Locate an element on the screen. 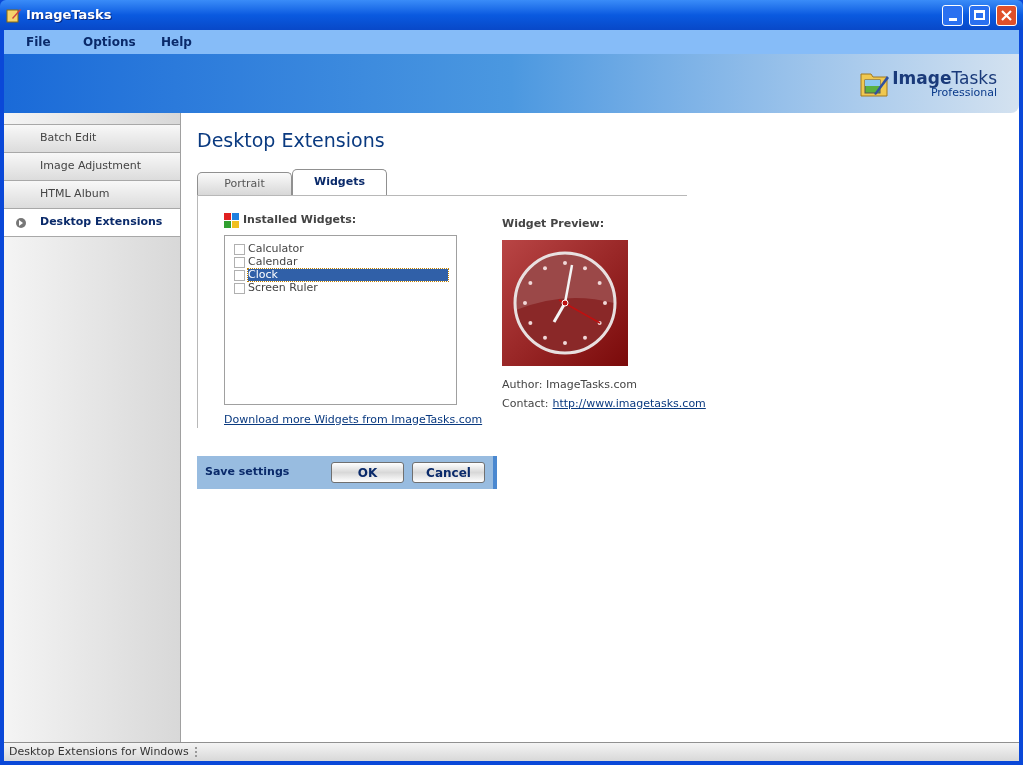 Image resolution: width=1023 pixels, height=765 pixels. close-icon is located at coordinates (1006, 15).